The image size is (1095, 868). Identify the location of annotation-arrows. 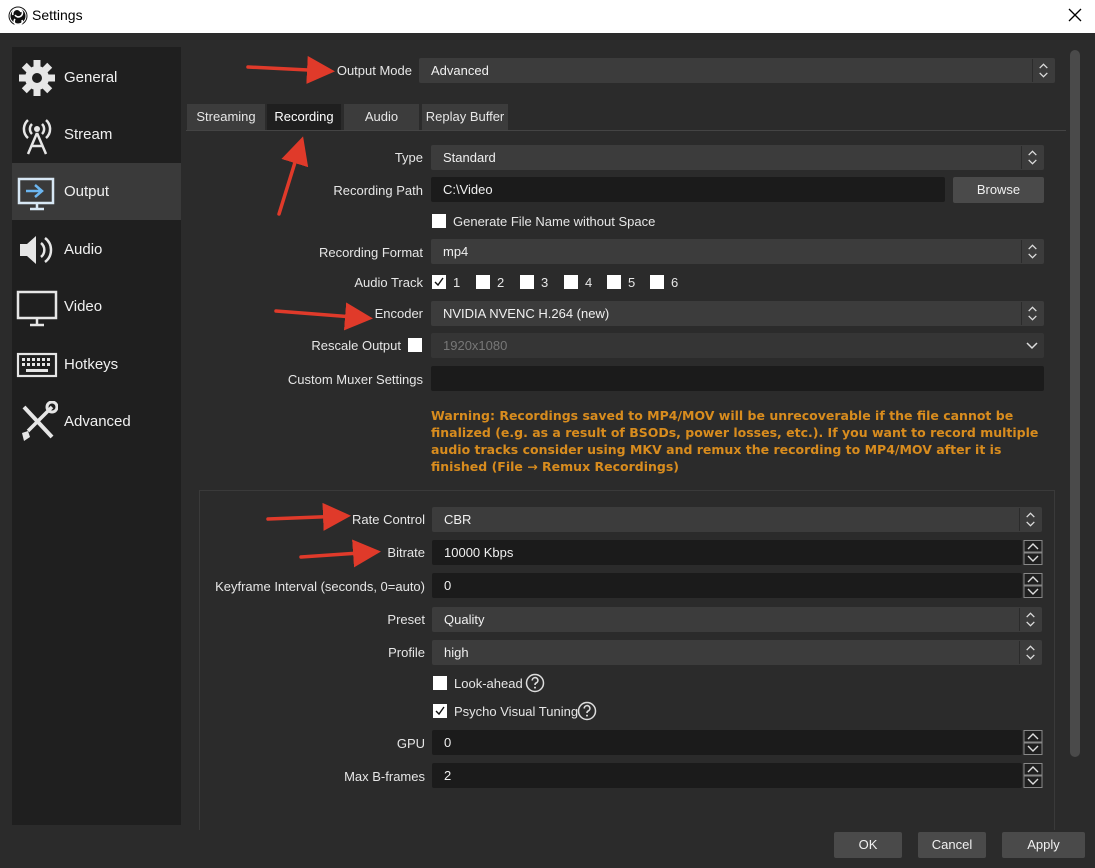
(313, 311).